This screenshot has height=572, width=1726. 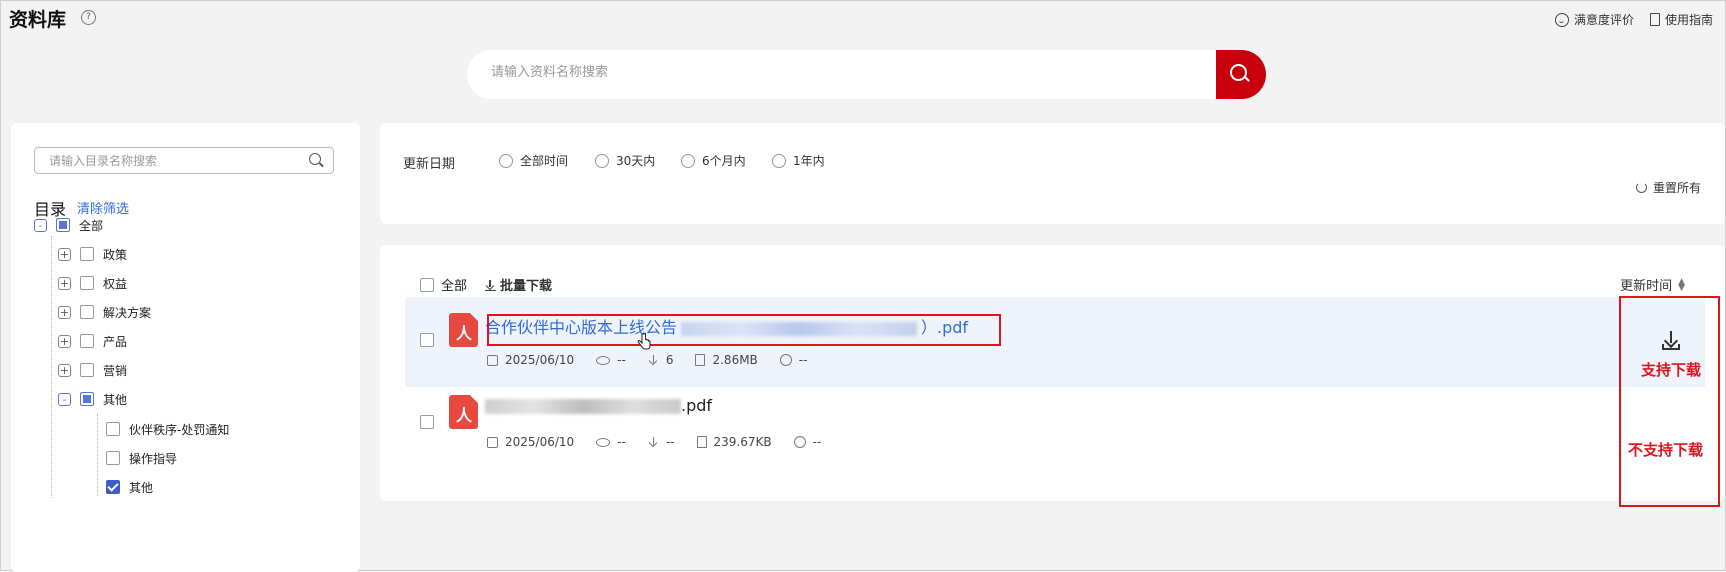 What do you see at coordinates (644, 341) in the screenshot?
I see `hand-cursor-icon` at bounding box center [644, 341].